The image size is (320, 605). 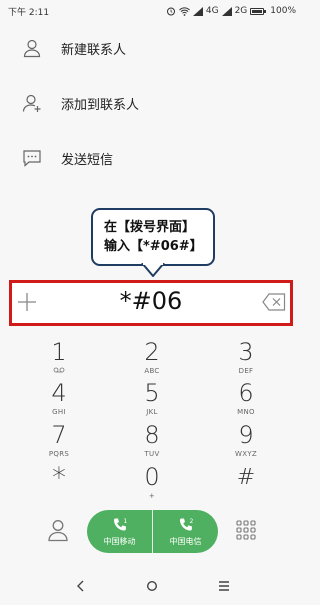 What do you see at coordinates (151, 103) in the screenshot?
I see `menu-item-add-to-contact: 添加到联系人` at bounding box center [151, 103].